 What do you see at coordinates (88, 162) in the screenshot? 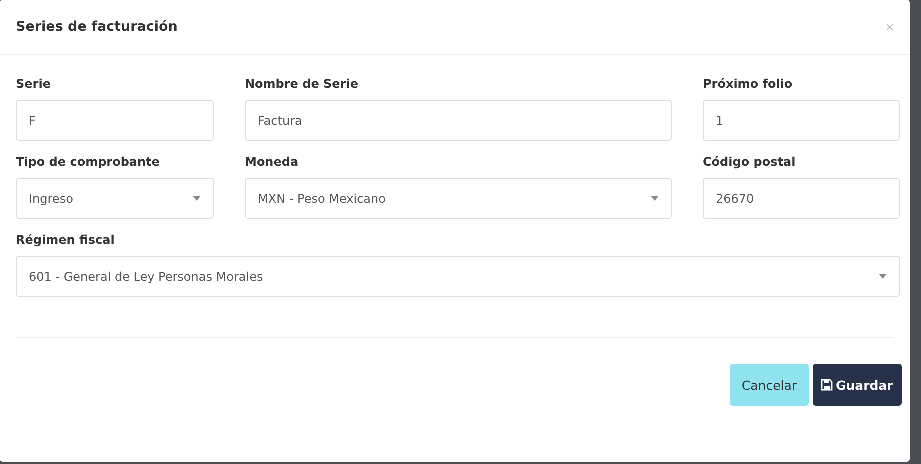
I see `field-label: Tipo de comprobante` at bounding box center [88, 162].